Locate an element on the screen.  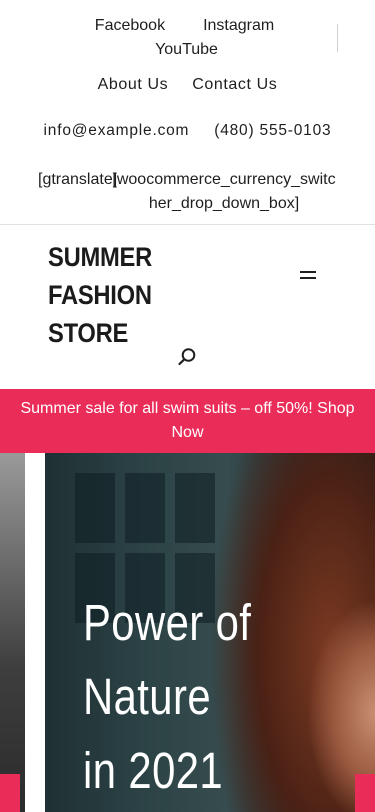
hero-title-line: in 2021 is located at coordinates (153, 770).